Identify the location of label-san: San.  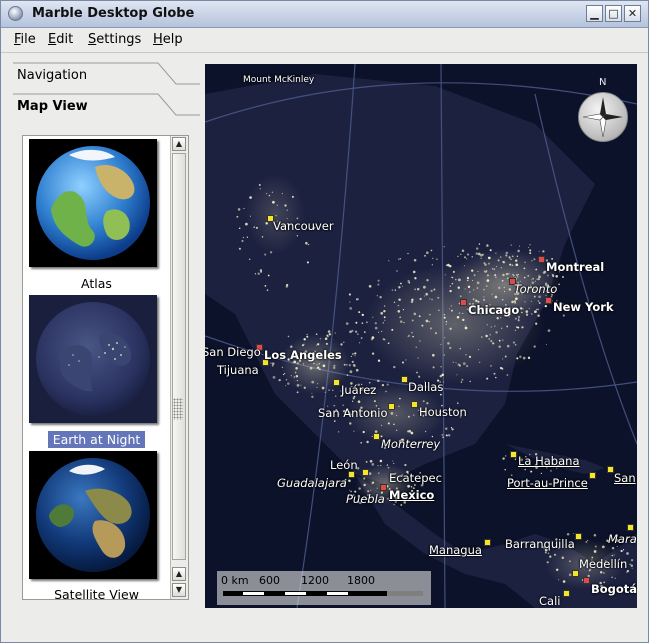
(625, 478).